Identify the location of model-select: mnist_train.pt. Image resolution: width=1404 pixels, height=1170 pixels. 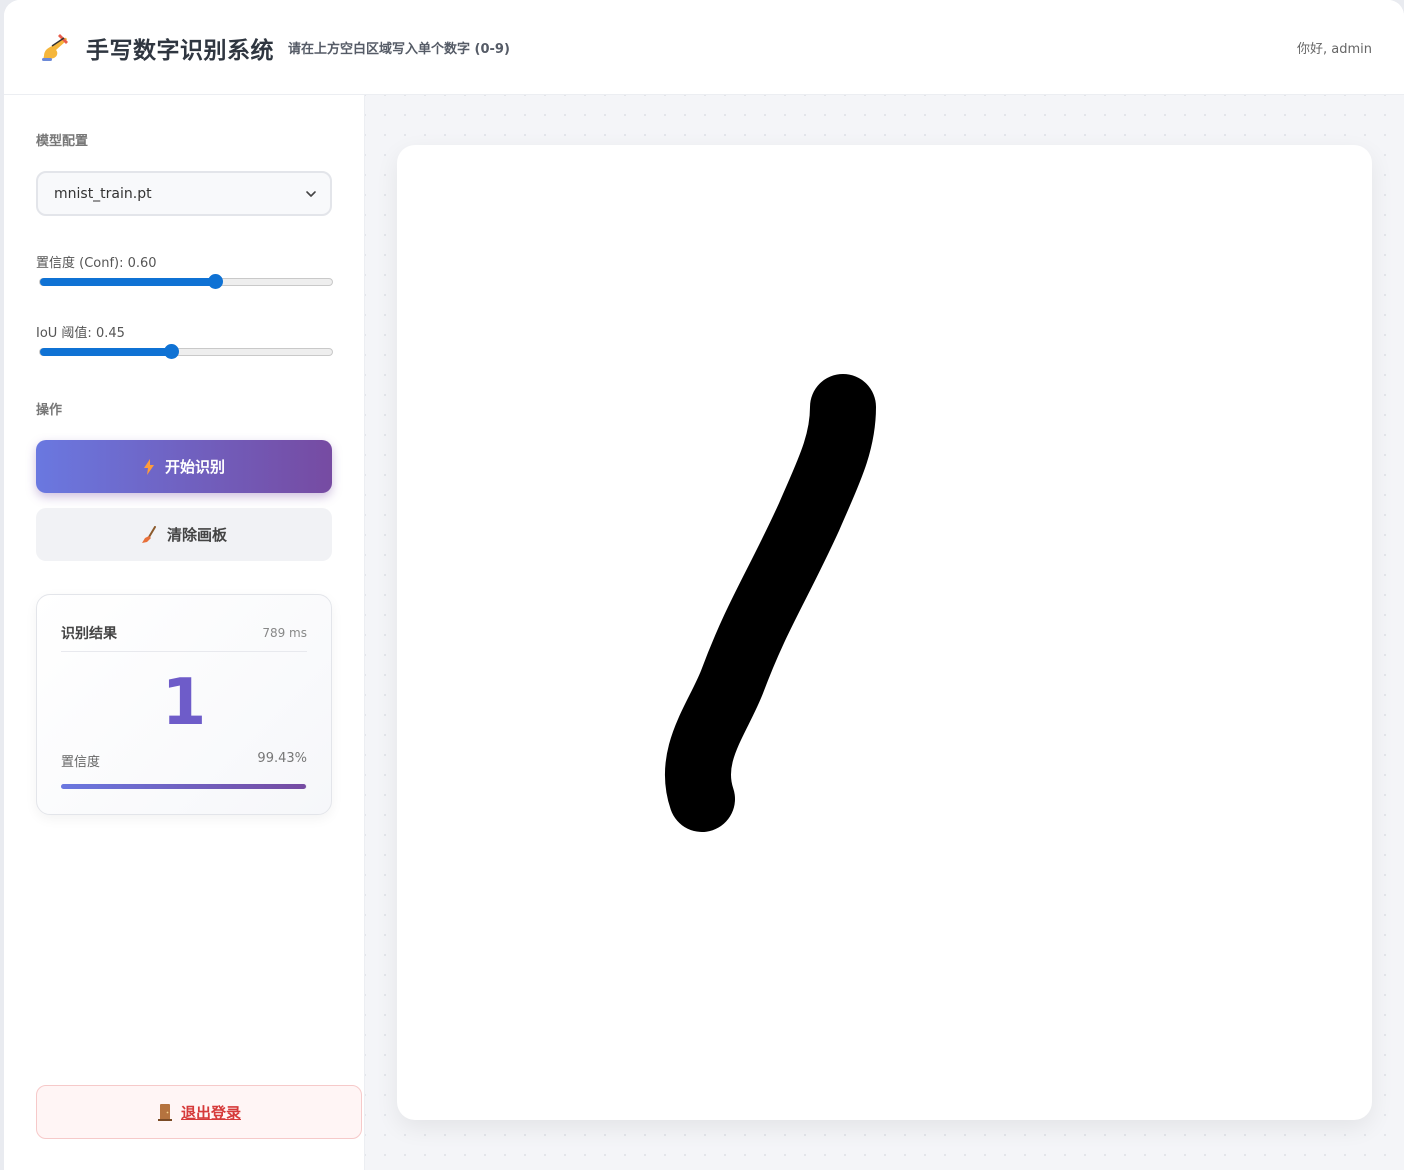
(184, 193).